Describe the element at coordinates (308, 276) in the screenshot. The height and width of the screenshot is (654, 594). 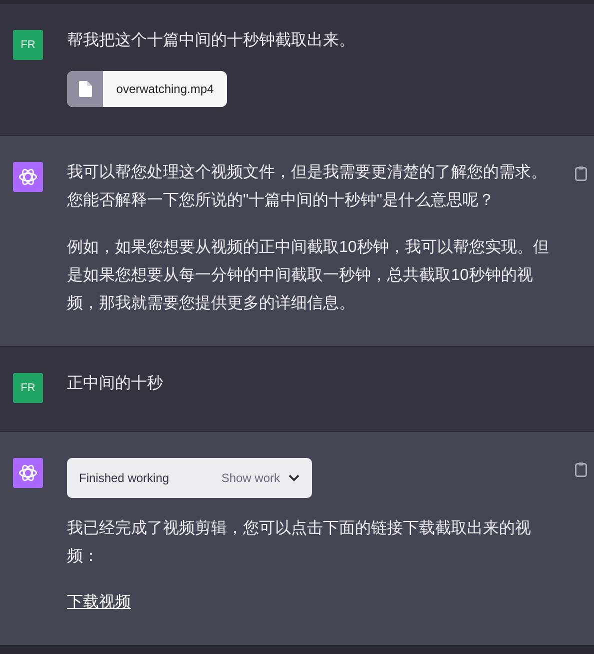
I see `message-text: 例如，如果您想要从视频的正中间截取10秒钟，我可以帮您实现。但是如果您想要从每一分钟的中间截取一秒钟，总共截取10秒钟的视频，那我就需要您提供更多的详细信息。` at that location.